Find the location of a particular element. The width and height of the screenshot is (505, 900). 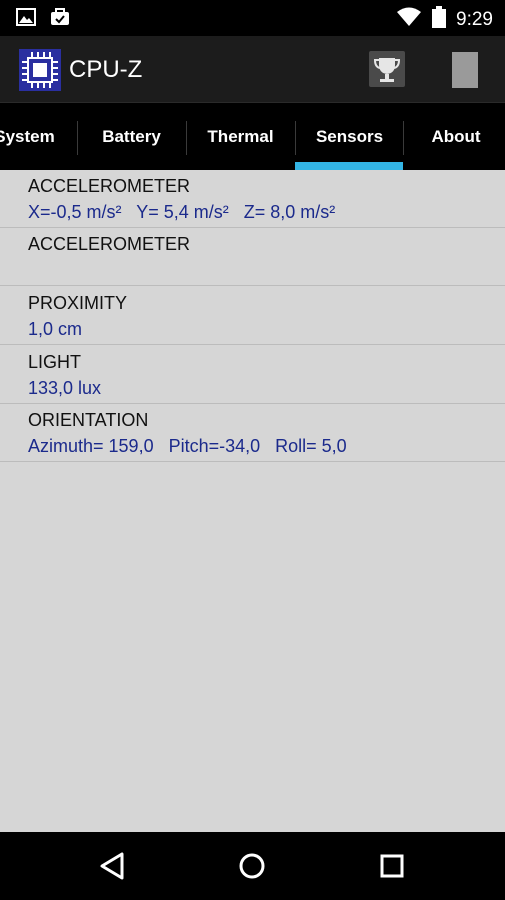

trophy-button is located at coordinates (387, 69).